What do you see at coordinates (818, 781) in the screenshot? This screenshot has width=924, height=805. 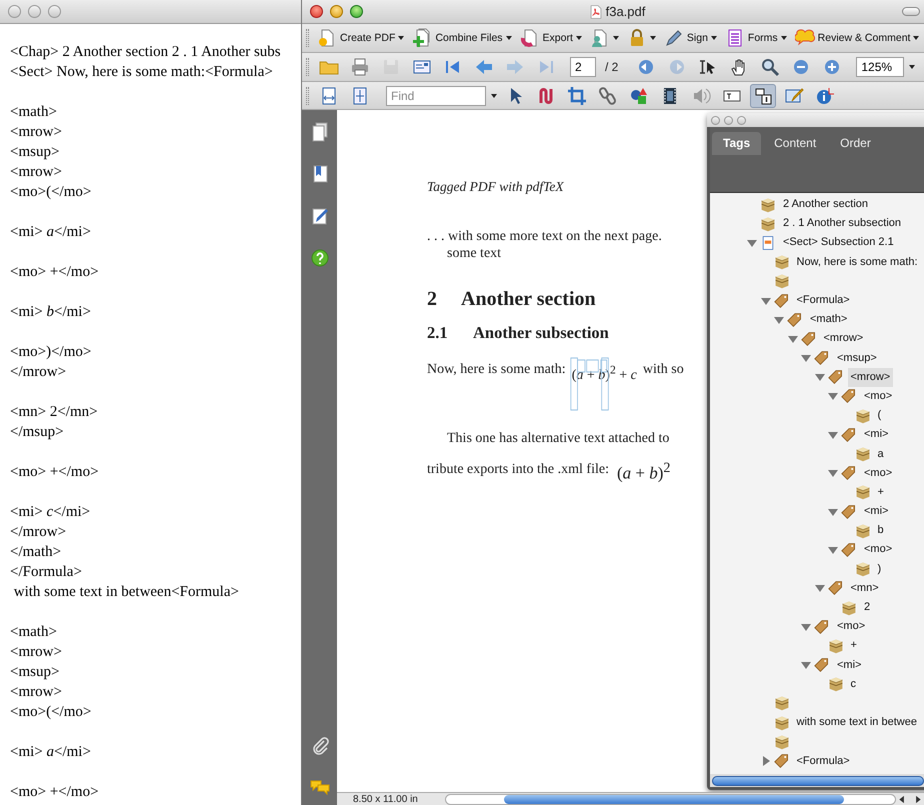 I see `scrollbar-thumb` at bounding box center [818, 781].